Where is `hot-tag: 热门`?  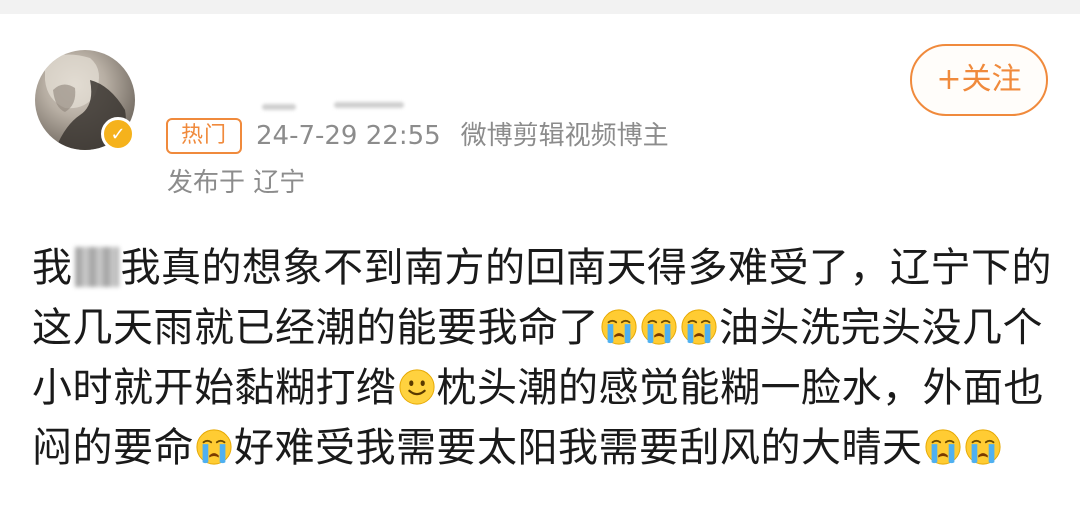 hot-tag: 热门 is located at coordinates (204, 136).